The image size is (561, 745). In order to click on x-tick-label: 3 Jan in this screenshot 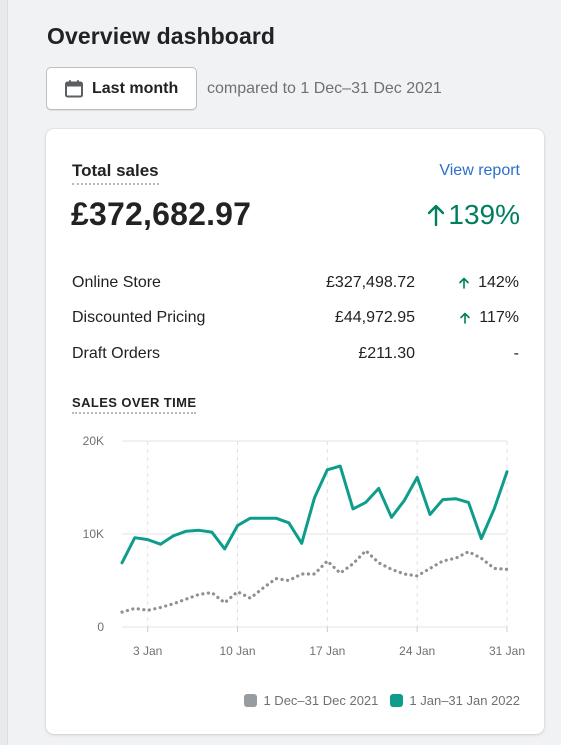, I will do `click(147, 651)`.